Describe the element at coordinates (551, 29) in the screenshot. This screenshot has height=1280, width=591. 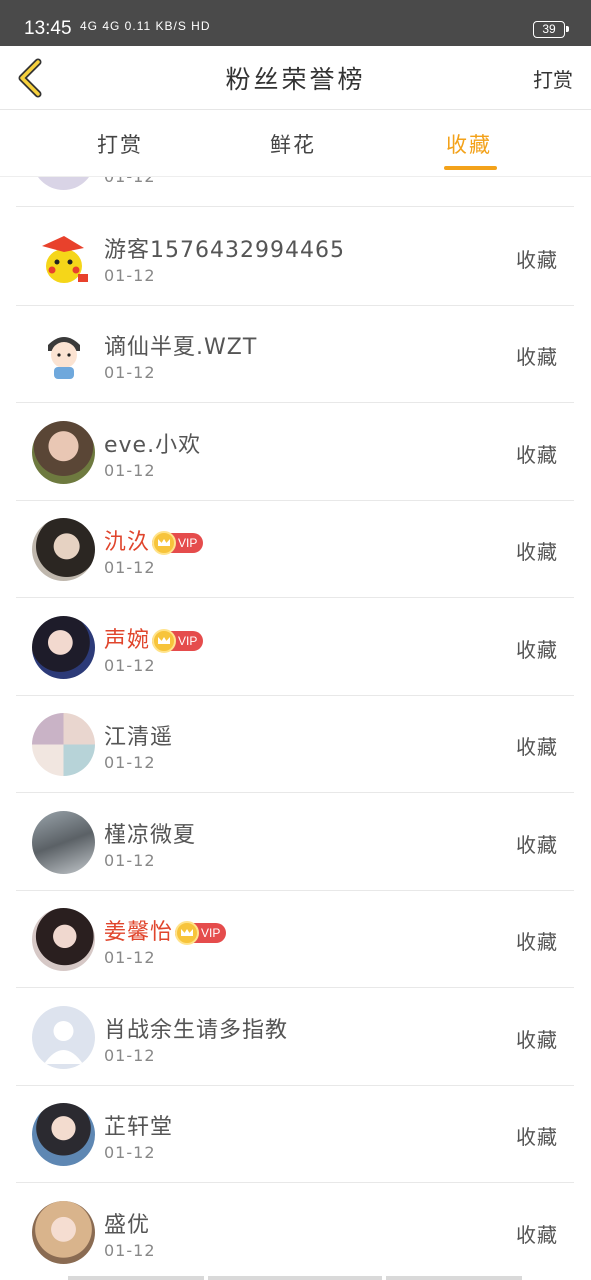
I see `battery-icon: 39` at that location.